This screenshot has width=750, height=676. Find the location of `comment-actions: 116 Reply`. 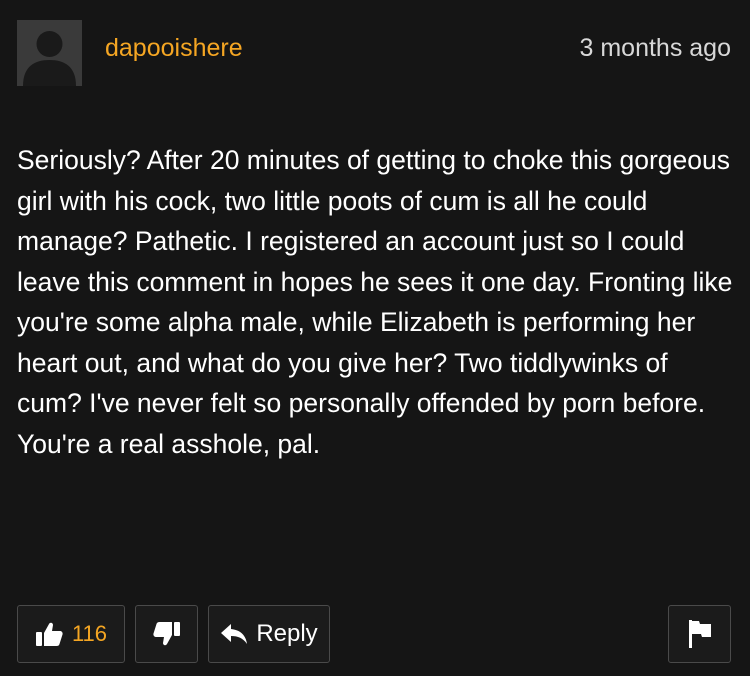

comment-actions: 116 Reply is located at coordinates (173, 634).